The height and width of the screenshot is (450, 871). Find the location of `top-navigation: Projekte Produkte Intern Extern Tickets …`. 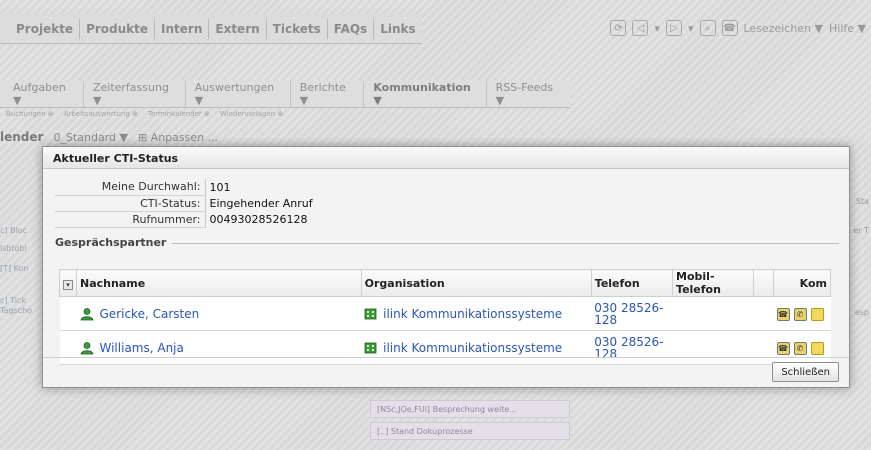

top-navigation: Projekte Produkte Intern Extern Tickets … is located at coordinates (435, 29).